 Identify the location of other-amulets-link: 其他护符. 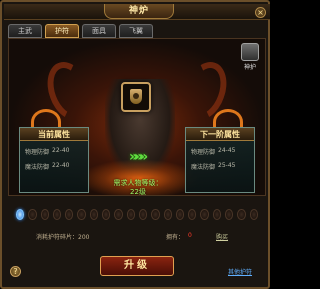
(240, 271).